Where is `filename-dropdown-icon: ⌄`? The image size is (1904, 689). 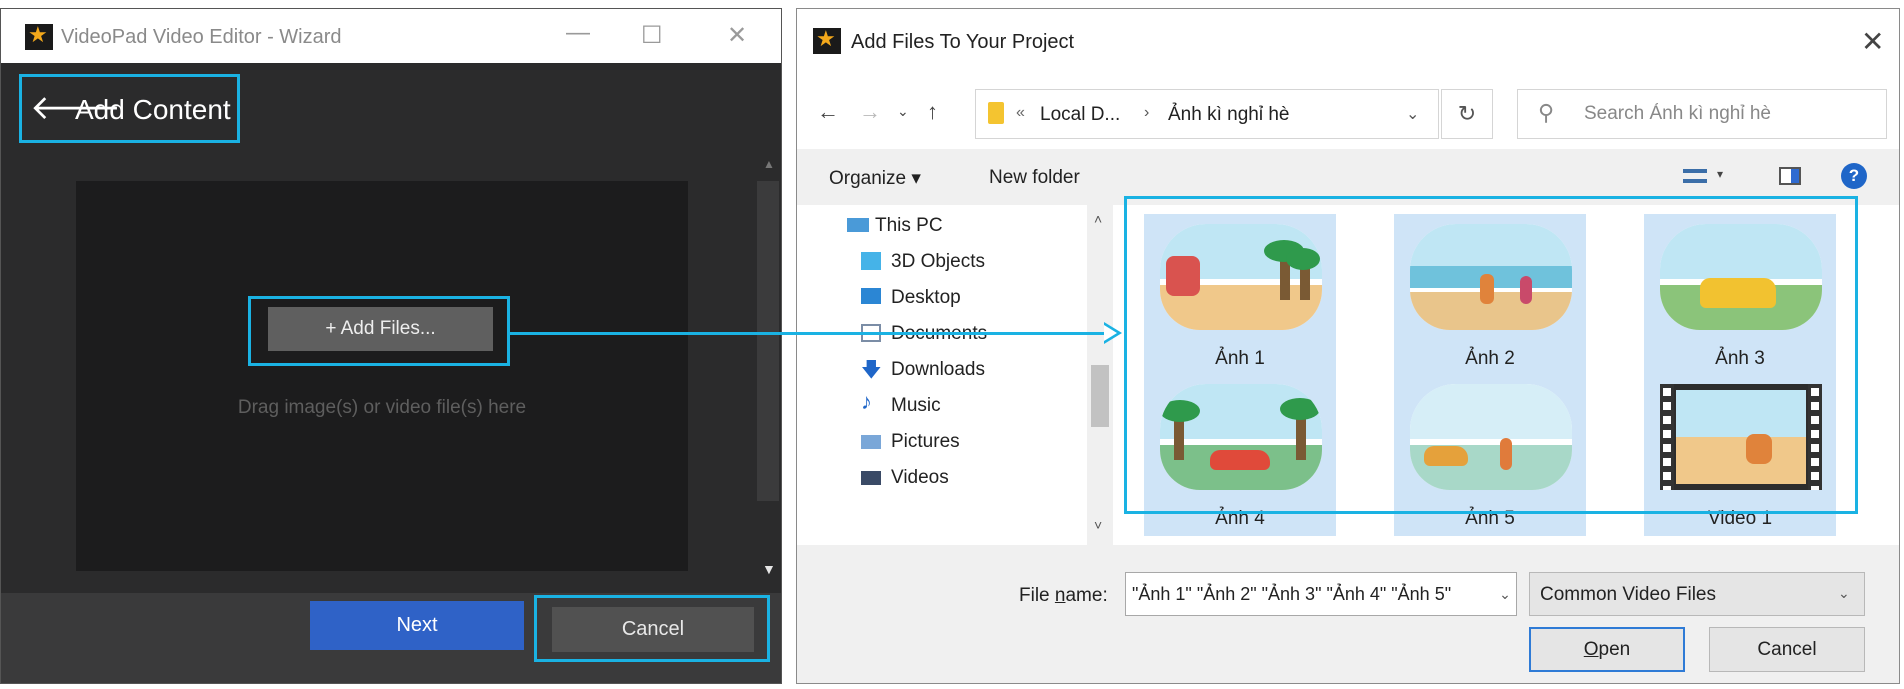 filename-dropdown-icon: ⌄ is located at coordinates (1504, 594).